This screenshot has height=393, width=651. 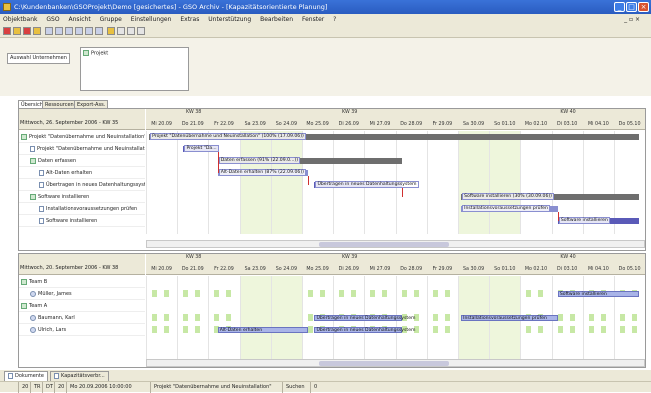 I want to click on menu-item-bearbeiten: Bearbeiten, so click(x=276, y=19).